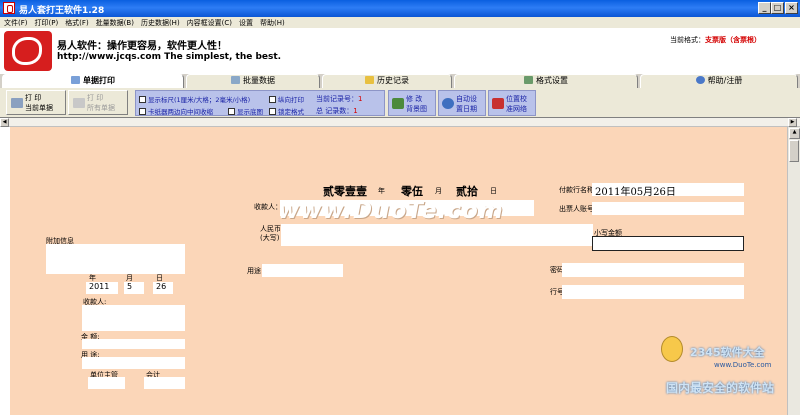  I want to click on stub-month-field: 5, so click(134, 288).